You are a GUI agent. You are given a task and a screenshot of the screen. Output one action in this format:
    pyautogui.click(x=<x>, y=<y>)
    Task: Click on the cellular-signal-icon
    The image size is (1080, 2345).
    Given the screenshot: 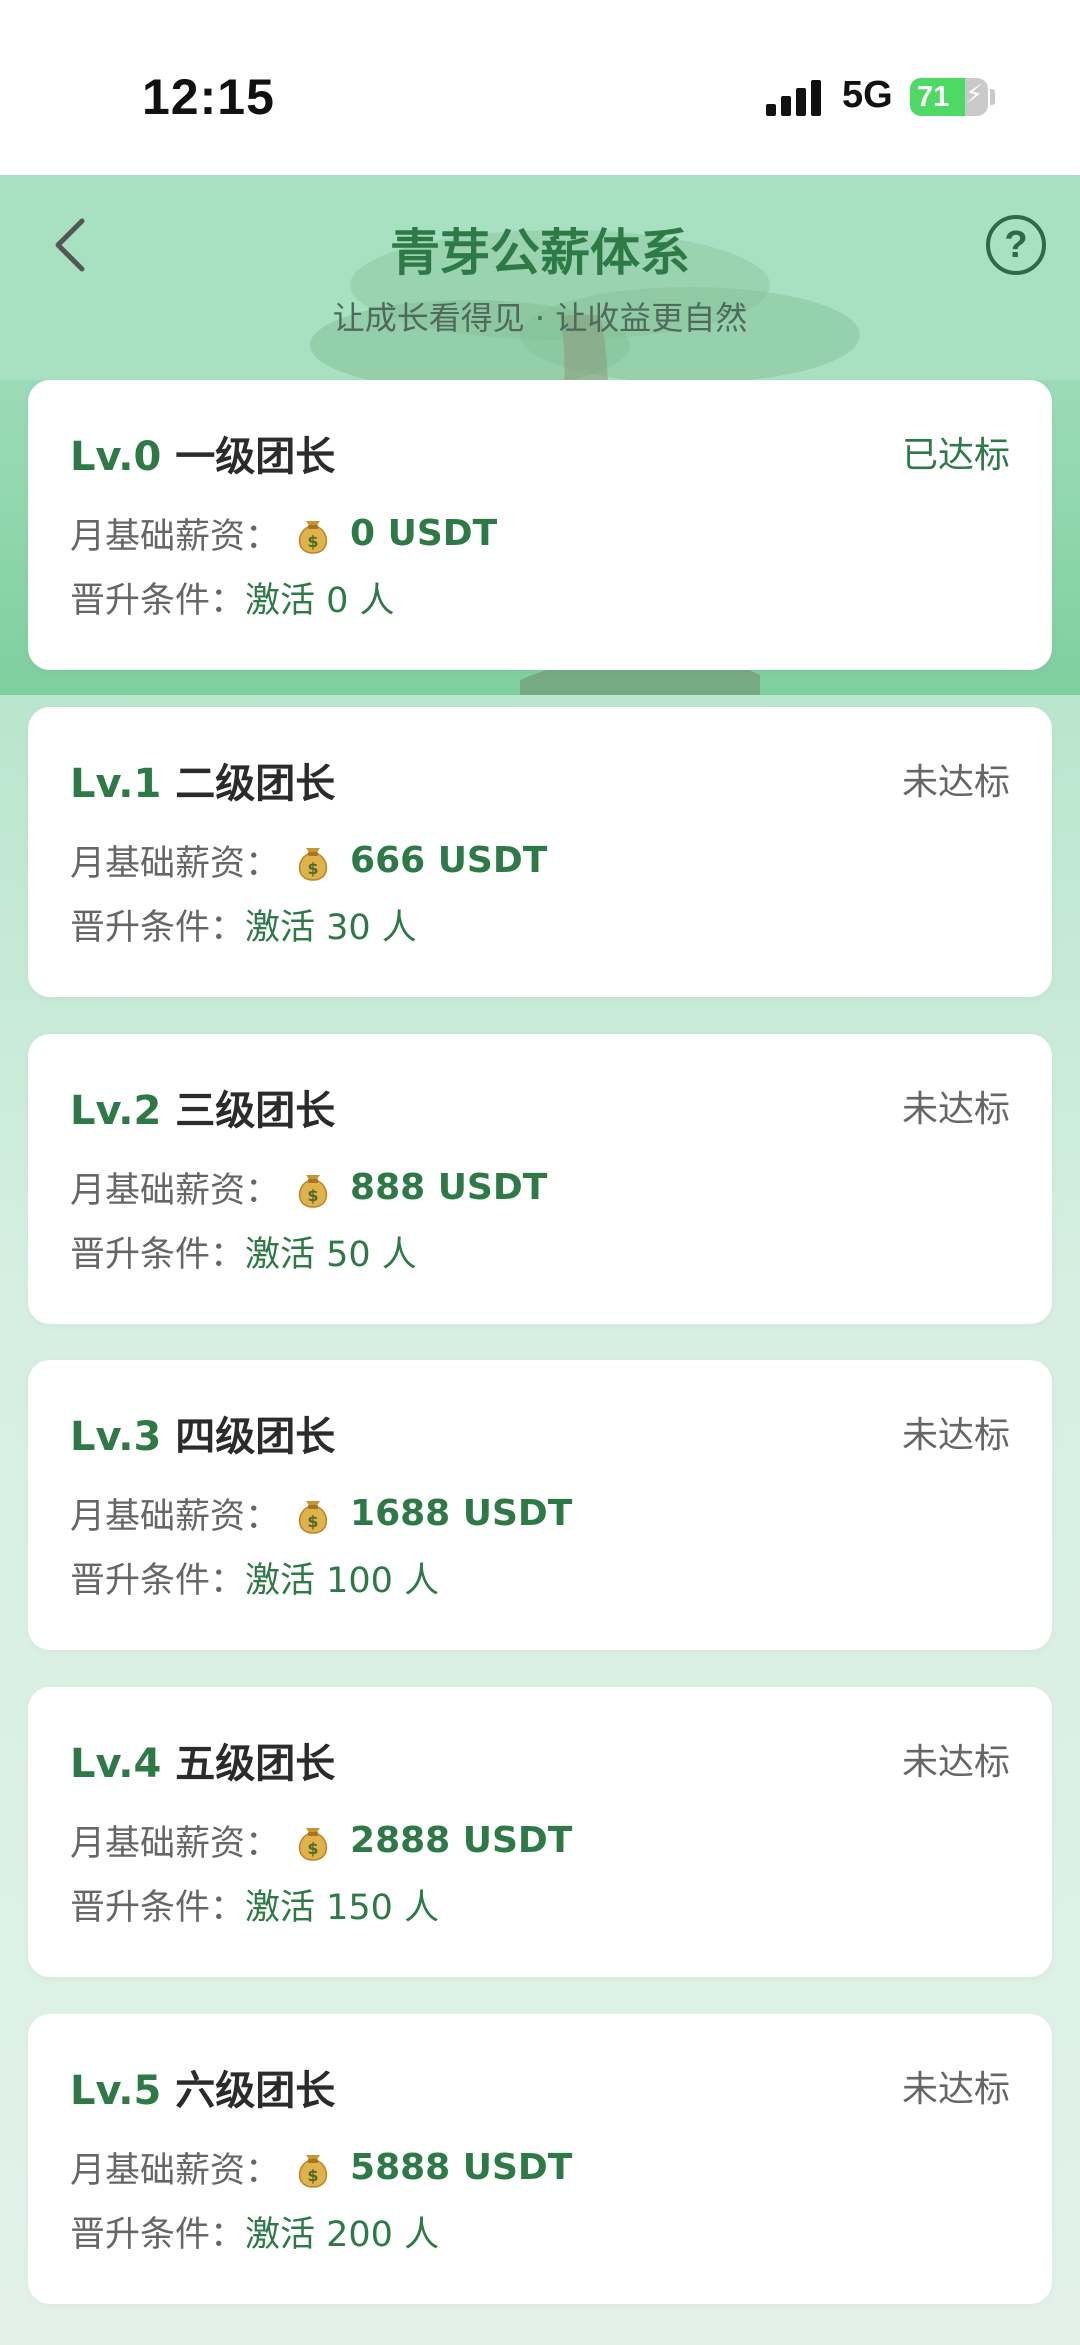 What is the action you would take?
    pyautogui.click(x=796, y=97)
    